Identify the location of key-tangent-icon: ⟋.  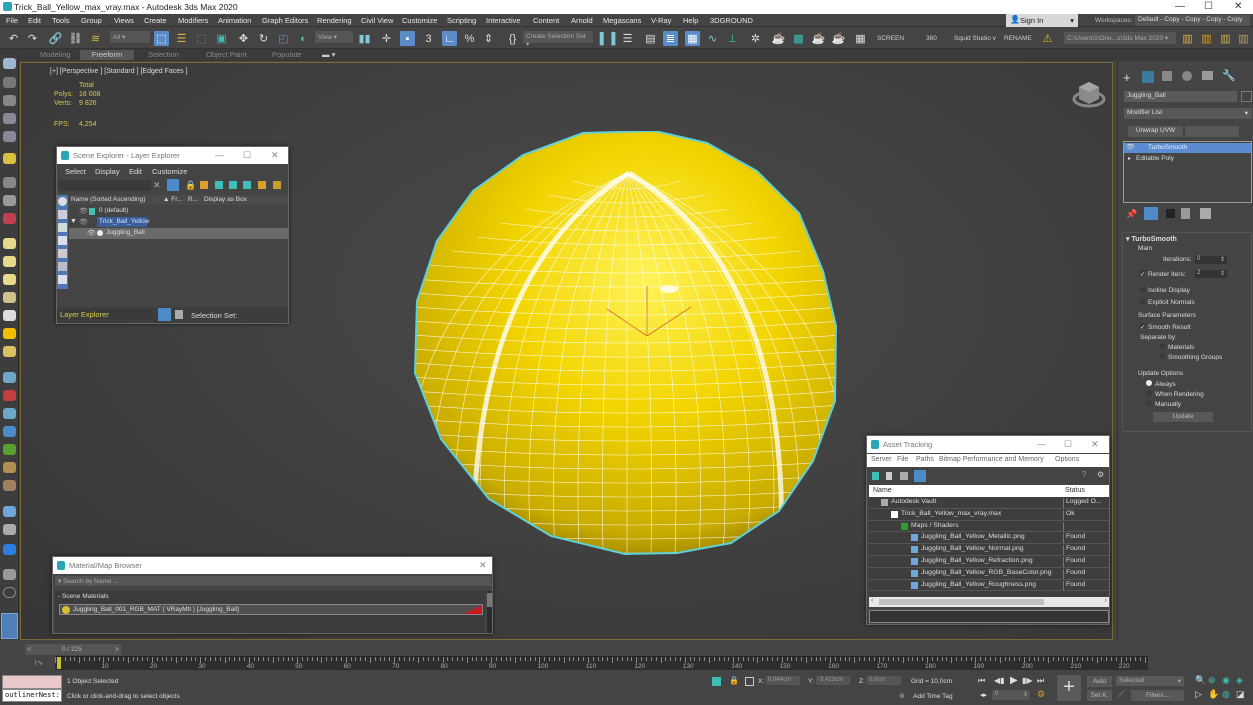
(1121, 694).